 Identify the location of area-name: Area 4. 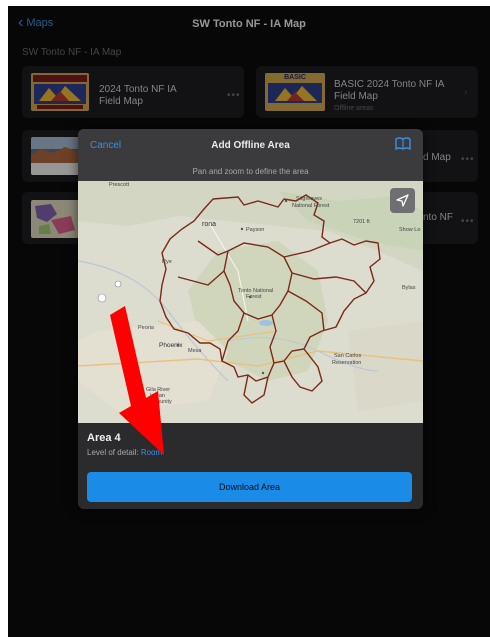
(104, 438).